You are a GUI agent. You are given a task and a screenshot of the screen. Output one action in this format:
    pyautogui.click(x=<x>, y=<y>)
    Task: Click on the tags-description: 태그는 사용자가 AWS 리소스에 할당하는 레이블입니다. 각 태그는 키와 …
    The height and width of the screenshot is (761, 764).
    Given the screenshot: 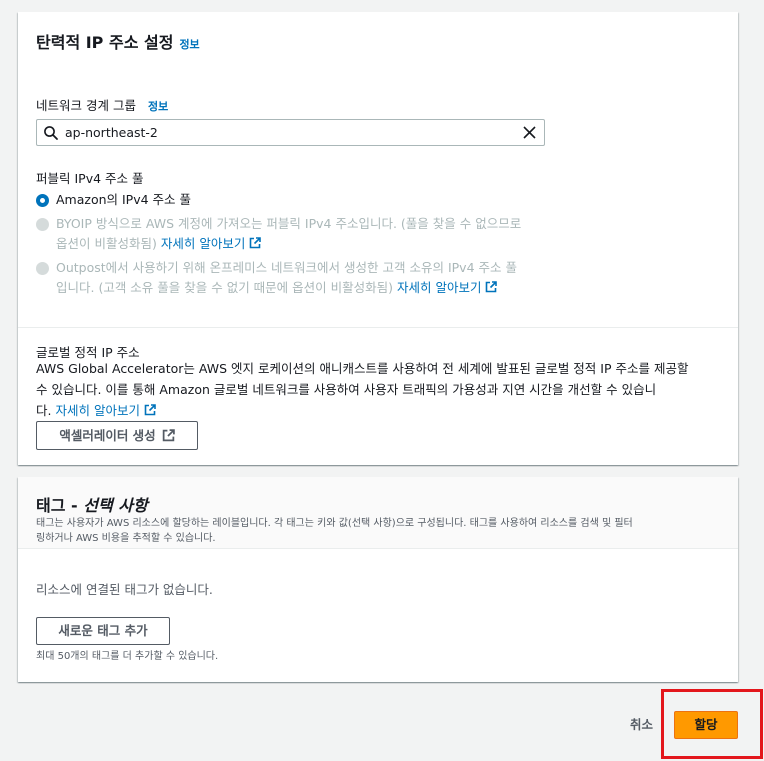 What is the action you would take?
    pyautogui.click(x=381, y=531)
    